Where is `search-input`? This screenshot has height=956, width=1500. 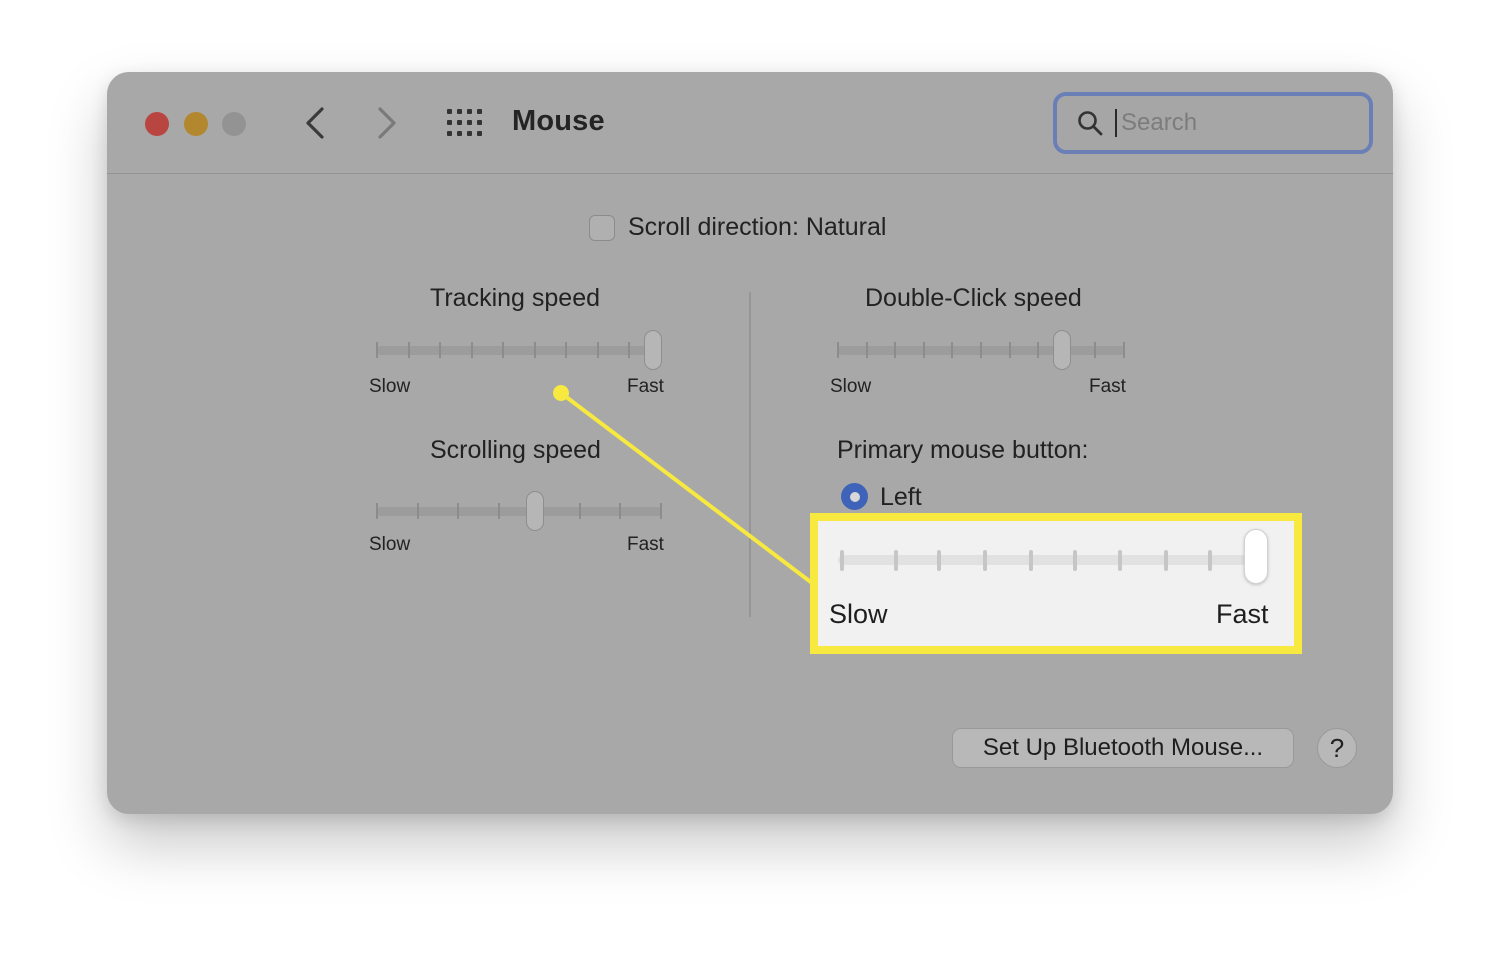 search-input is located at coordinates (1225, 123).